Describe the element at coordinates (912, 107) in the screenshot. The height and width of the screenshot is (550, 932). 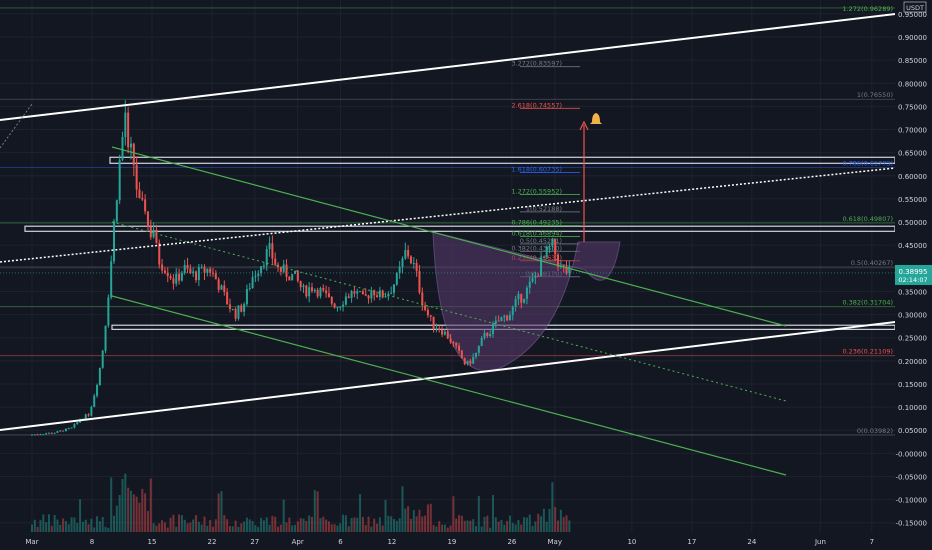
I see `price-tick-label: 0.75000` at that location.